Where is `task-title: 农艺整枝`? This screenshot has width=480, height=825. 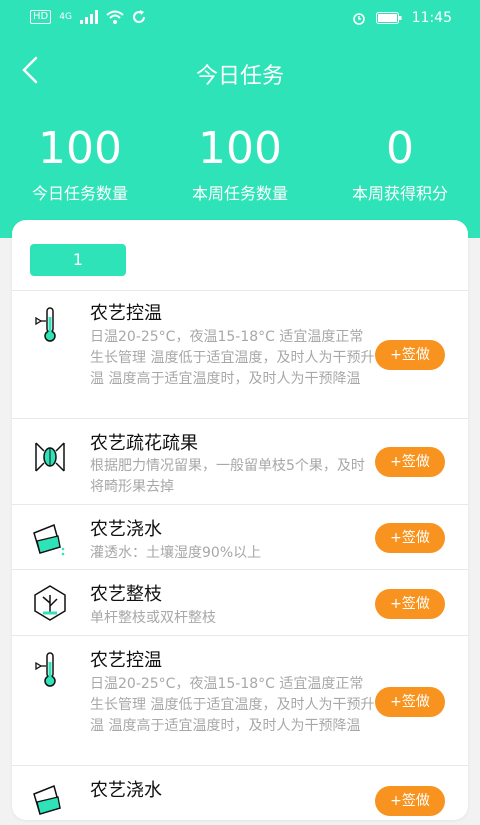 task-title: 农艺整枝 is located at coordinates (126, 594).